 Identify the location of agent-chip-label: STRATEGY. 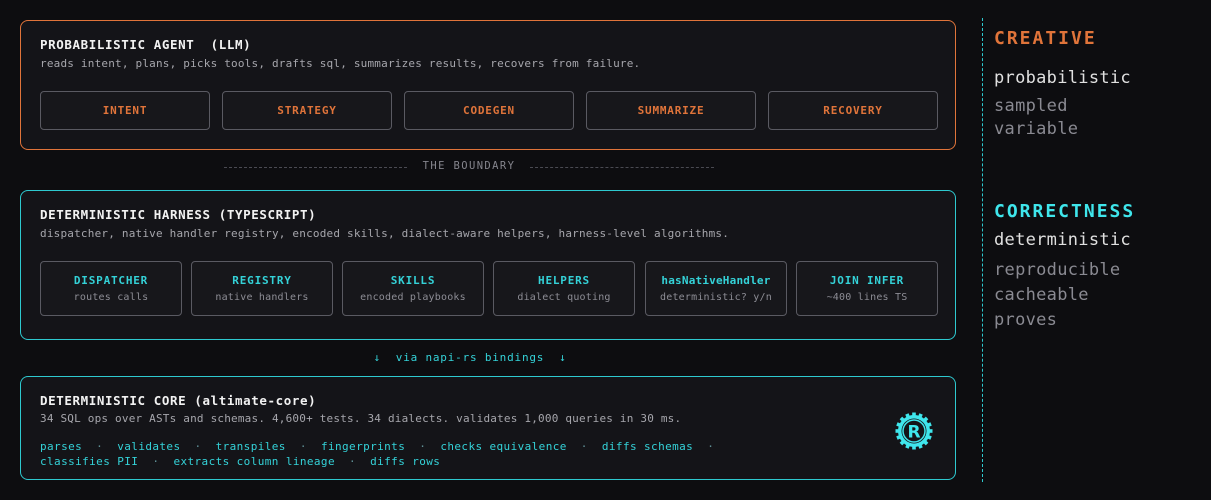
(307, 110).